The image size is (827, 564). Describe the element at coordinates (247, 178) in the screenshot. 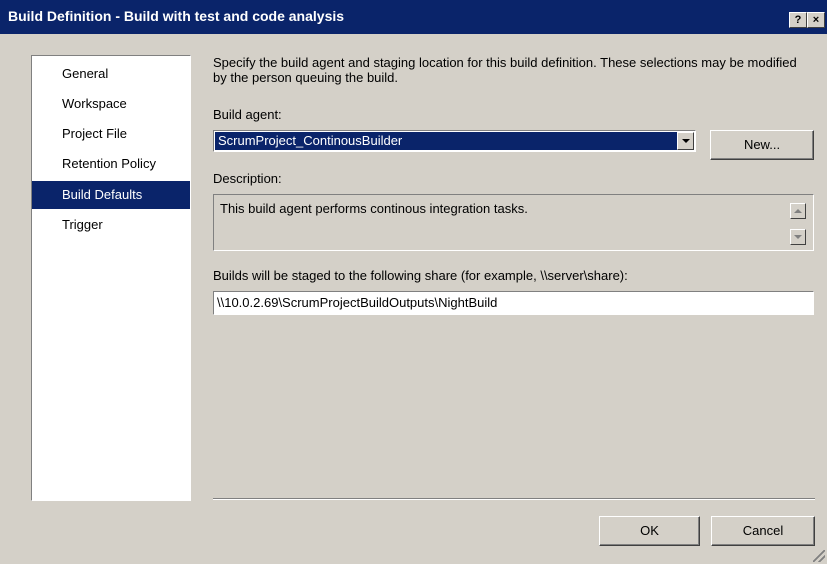

I see `description-label: Description:` at that location.